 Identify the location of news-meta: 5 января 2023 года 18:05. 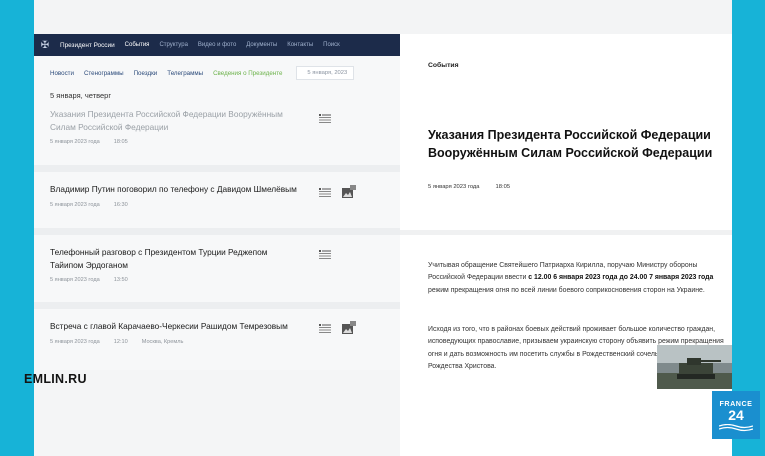
(225, 142).